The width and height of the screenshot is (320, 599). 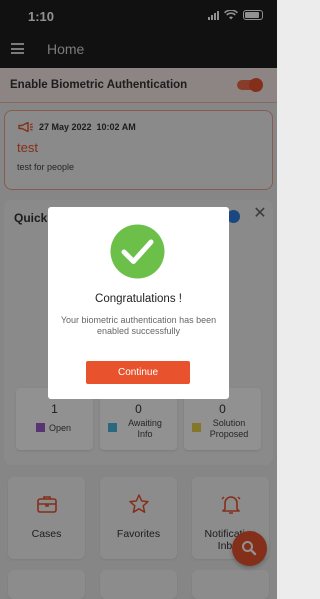 I want to click on dialog-title: Congratulations !, so click(x=138, y=299).